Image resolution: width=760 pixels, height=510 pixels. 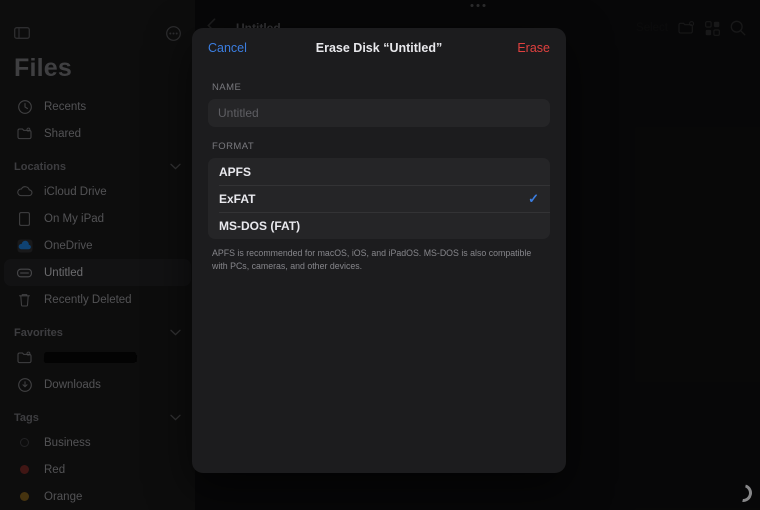 What do you see at coordinates (233, 146) in the screenshot?
I see `format-section-label: FORMAT` at bounding box center [233, 146].